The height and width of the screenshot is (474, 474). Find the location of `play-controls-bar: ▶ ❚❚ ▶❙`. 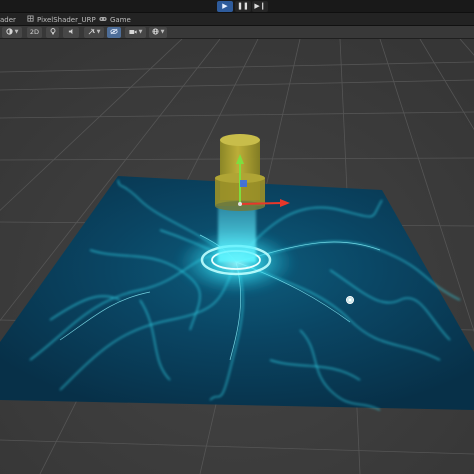

play-controls-bar: ▶ ❚❚ ▶❙ is located at coordinates (237, 6).